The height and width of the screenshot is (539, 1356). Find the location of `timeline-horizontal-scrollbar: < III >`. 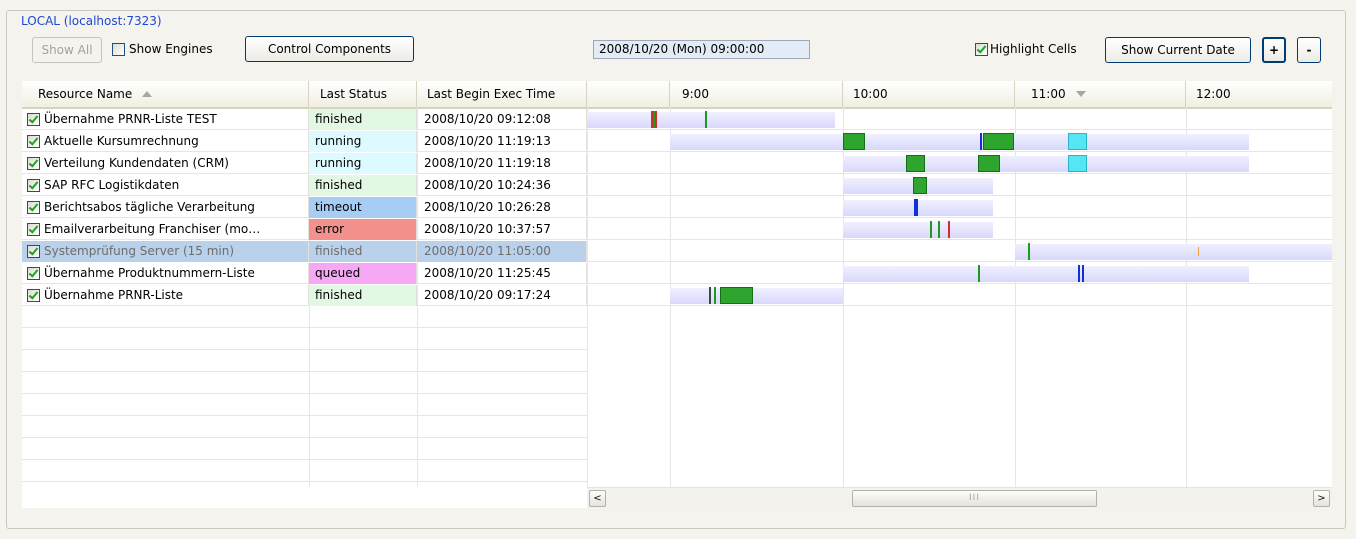

timeline-horizontal-scrollbar: < III > is located at coordinates (959, 497).